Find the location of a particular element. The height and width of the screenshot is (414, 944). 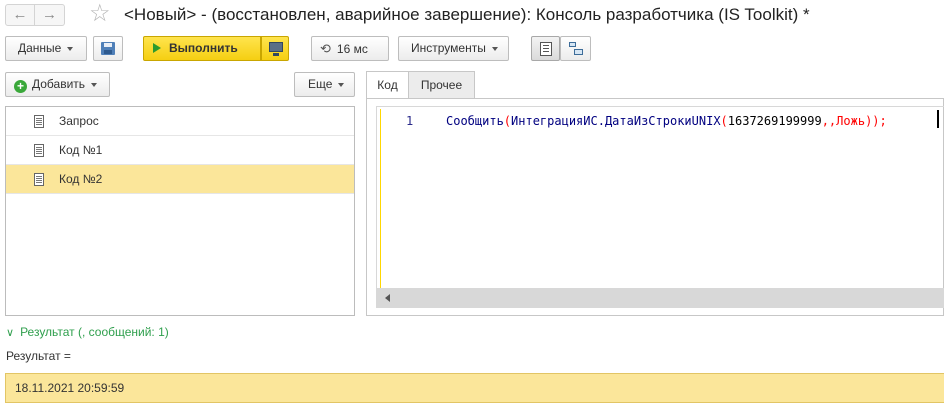

list-item-label: Код №1 is located at coordinates (81, 150).